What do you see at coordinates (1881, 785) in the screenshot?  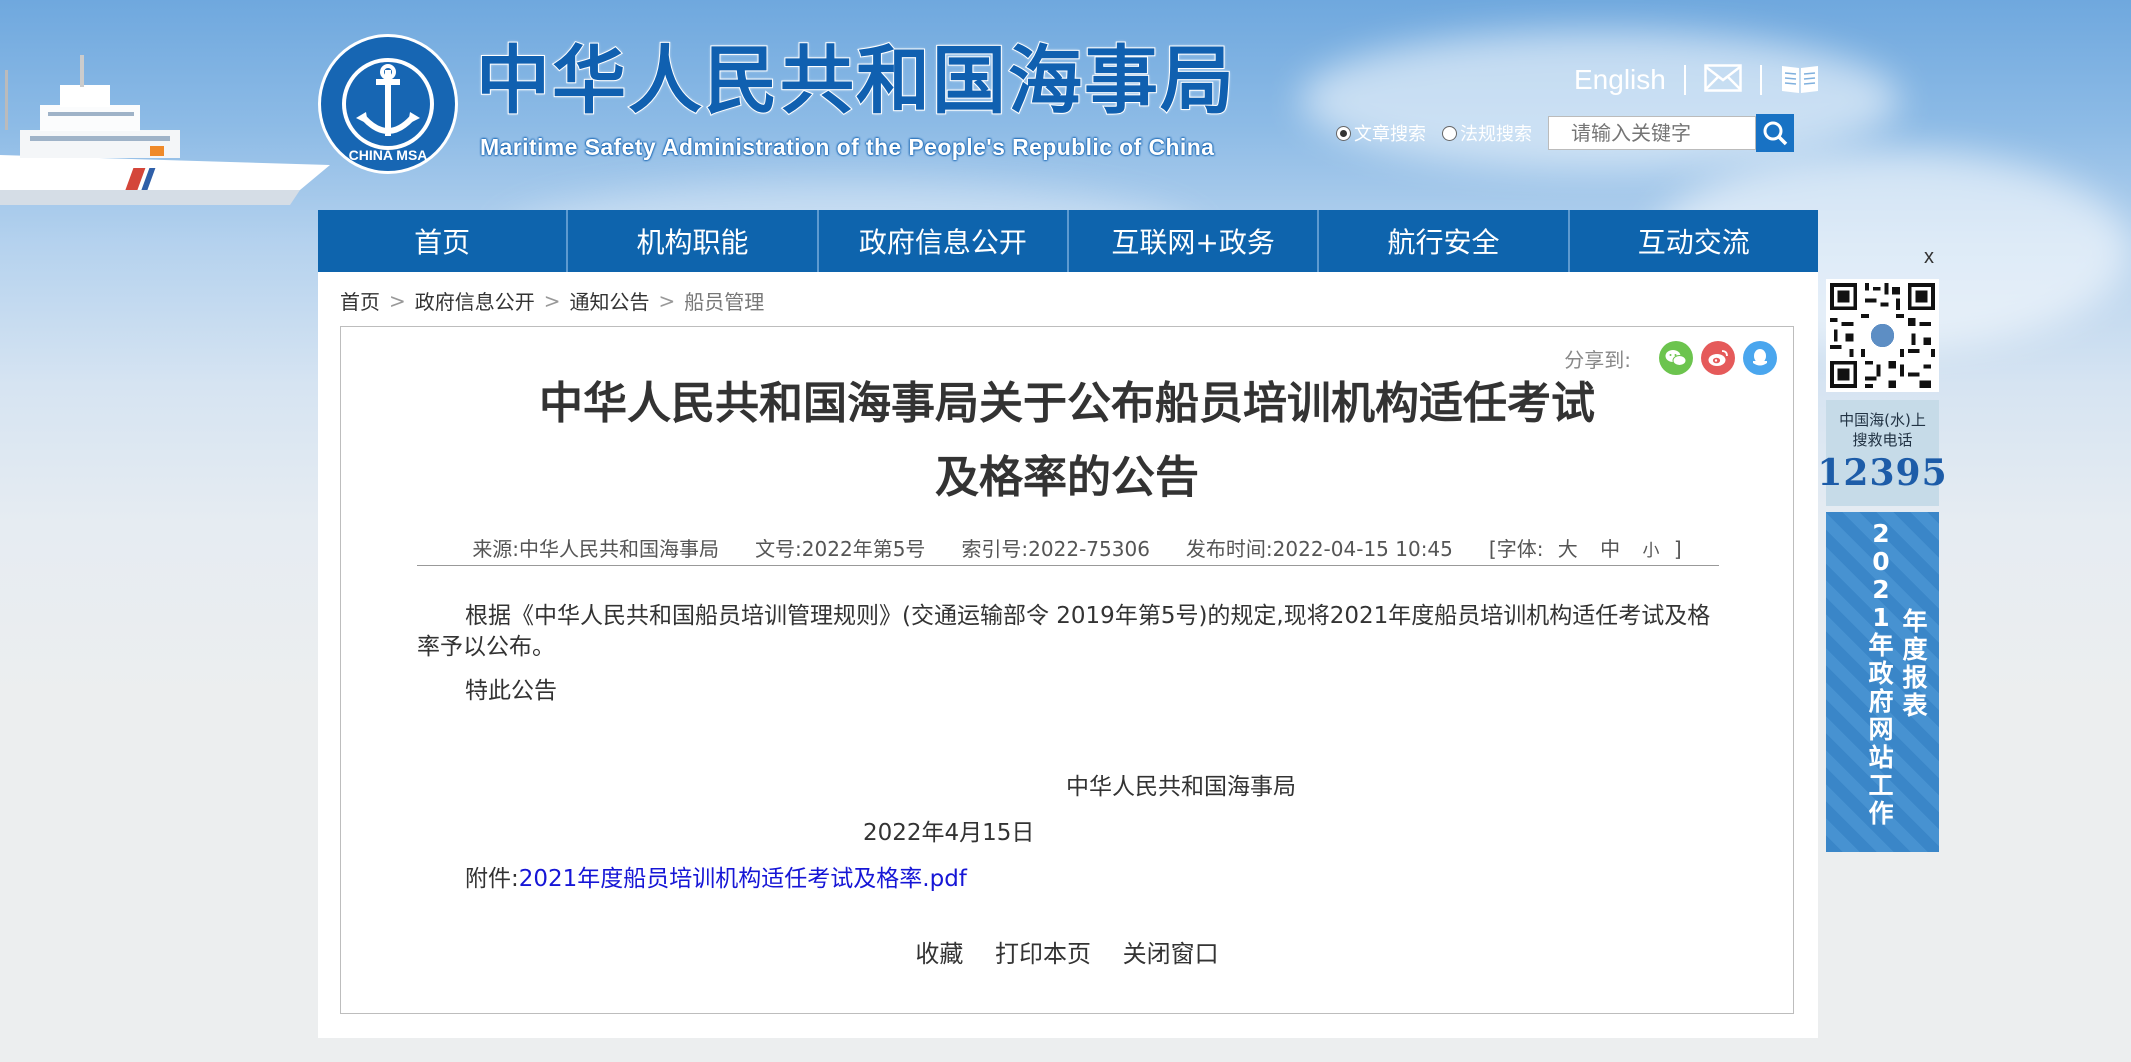 I see `report-title-char: 工` at bounding box center [1881, 785].